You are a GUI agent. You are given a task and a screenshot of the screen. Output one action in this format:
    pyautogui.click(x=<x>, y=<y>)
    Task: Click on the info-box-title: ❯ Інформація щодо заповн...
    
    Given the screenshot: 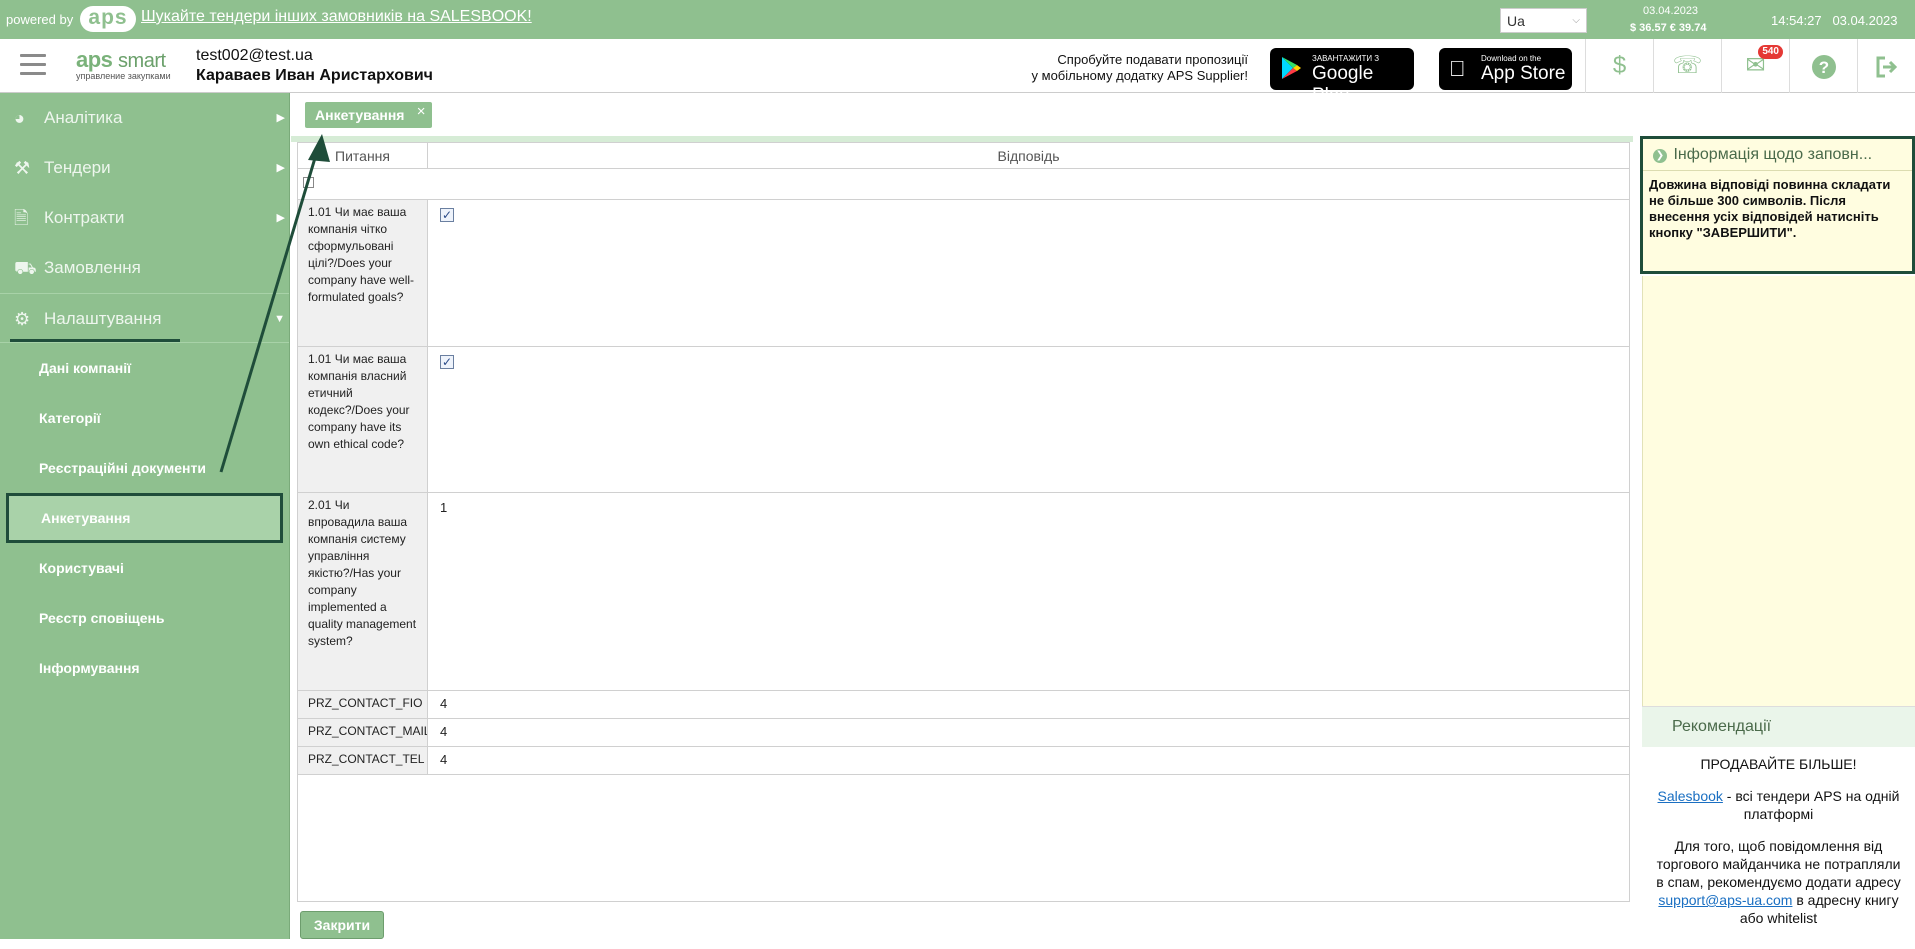 What is the action you would take?
    pyautogui.click(x=1777, y=155)
    